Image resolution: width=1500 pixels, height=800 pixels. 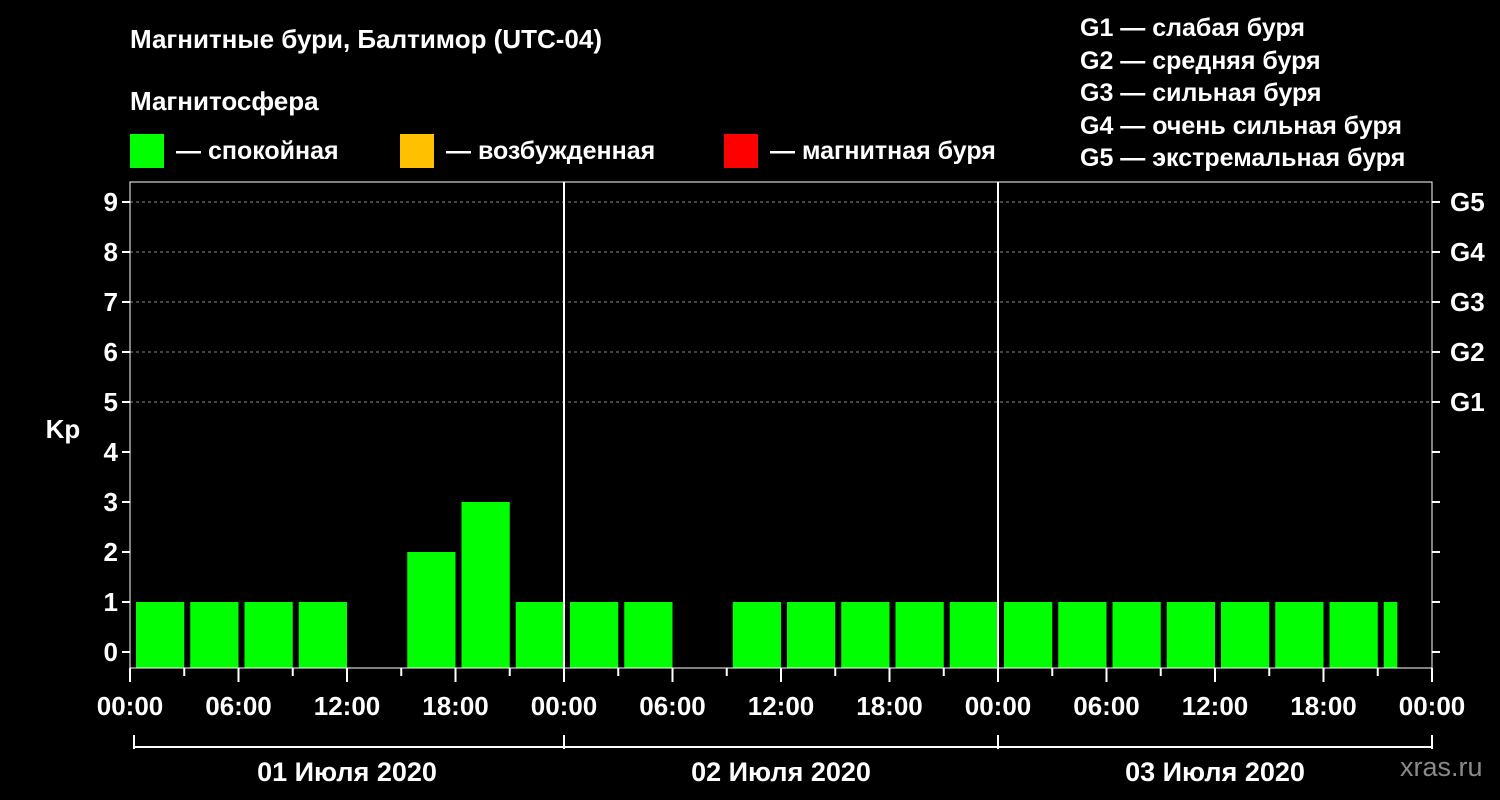 I want to click on y-tick-label: 4, so click(x=111, y=452).